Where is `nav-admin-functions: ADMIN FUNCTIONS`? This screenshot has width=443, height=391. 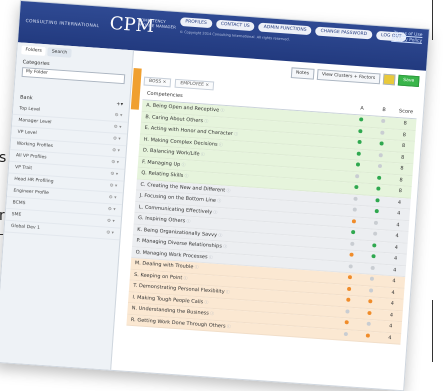
nav-admin-functions: ADMIN FUNCTIONS is located at coordinates (285, 29).